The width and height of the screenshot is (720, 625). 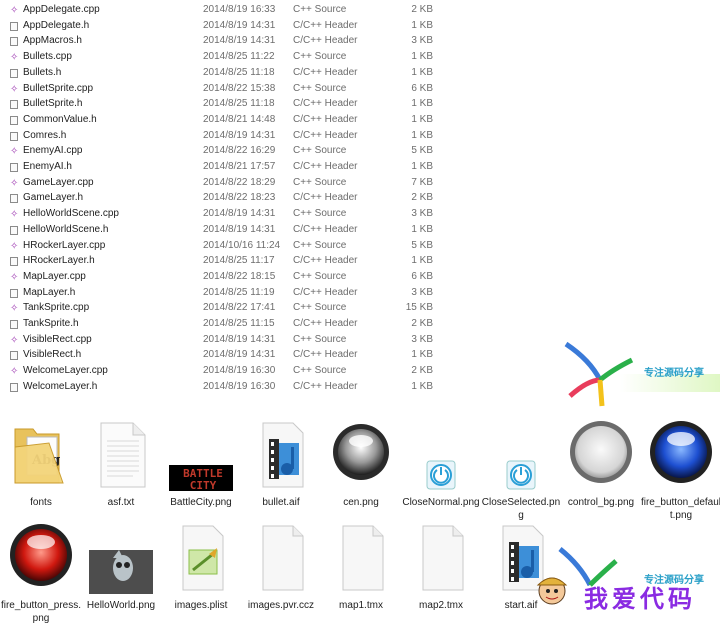 What do you see at coordinates (121, 564) in the screenshot?
I see `file-item: HelloWorld.png` at bounding box center [121, 564].